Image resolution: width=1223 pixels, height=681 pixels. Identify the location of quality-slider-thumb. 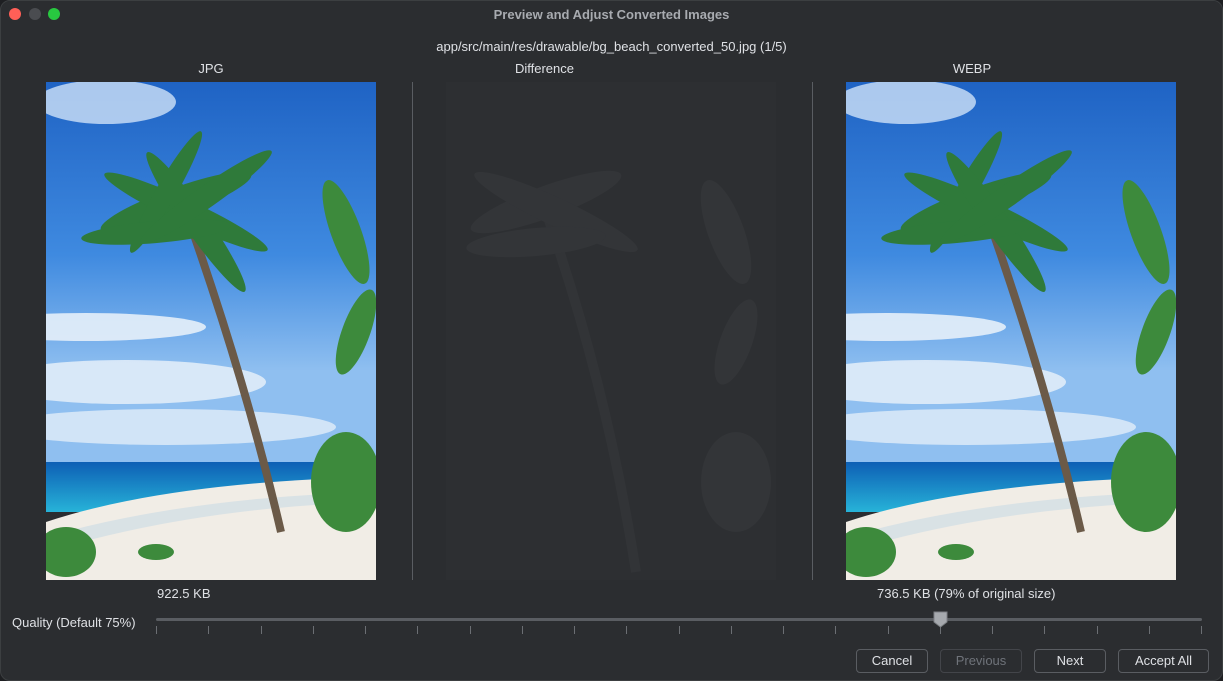
(940, 619).